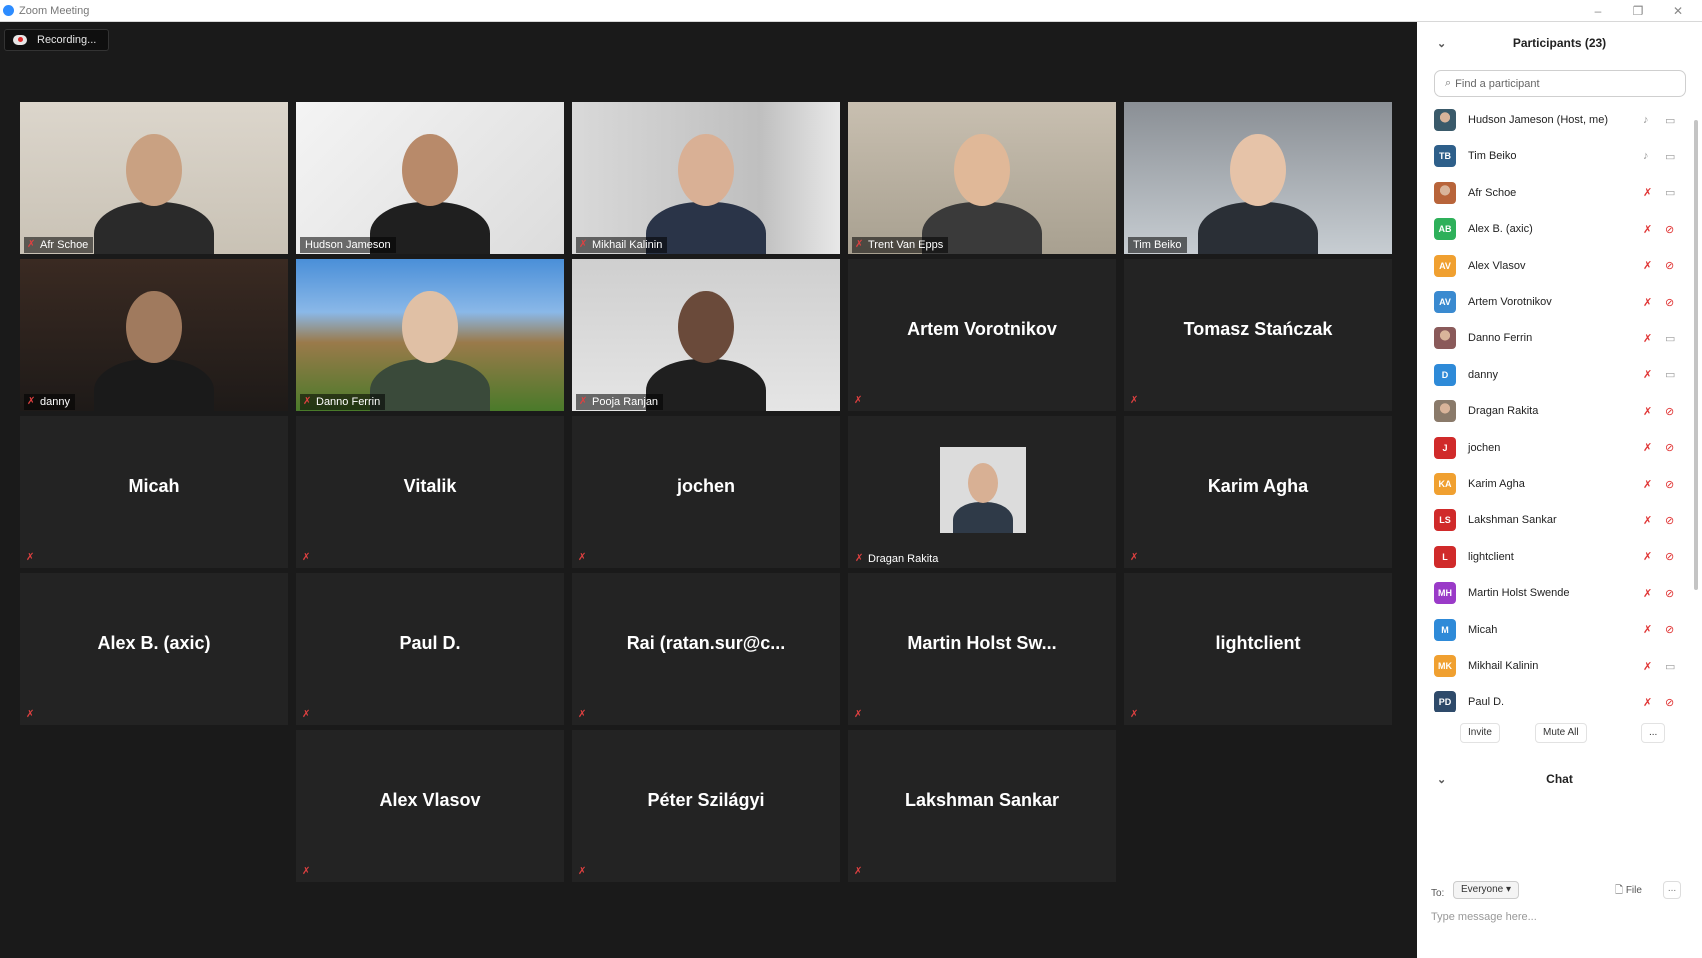 The width and height of the screenshot is (1702, 958). Describe the element at coordinates (1258, 178) in the screenshot. I see `video-tile: Tim Beiko` at that location.